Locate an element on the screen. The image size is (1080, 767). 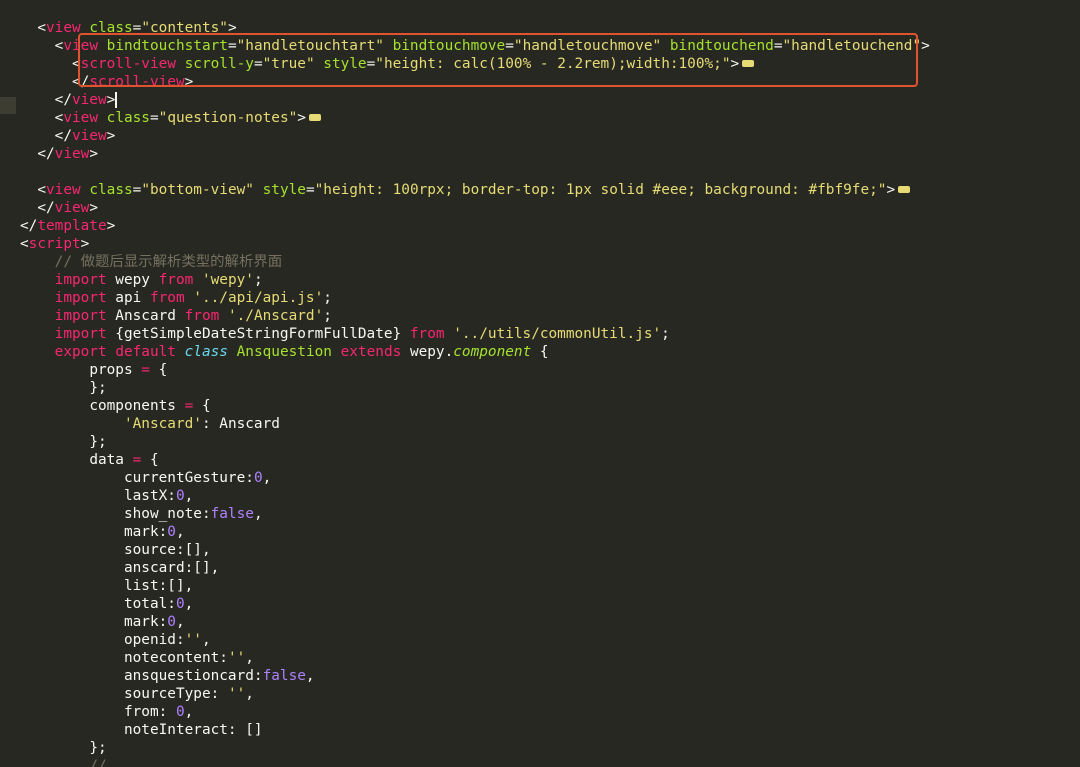
code-token: wepy is located at coordinates (132, 280).